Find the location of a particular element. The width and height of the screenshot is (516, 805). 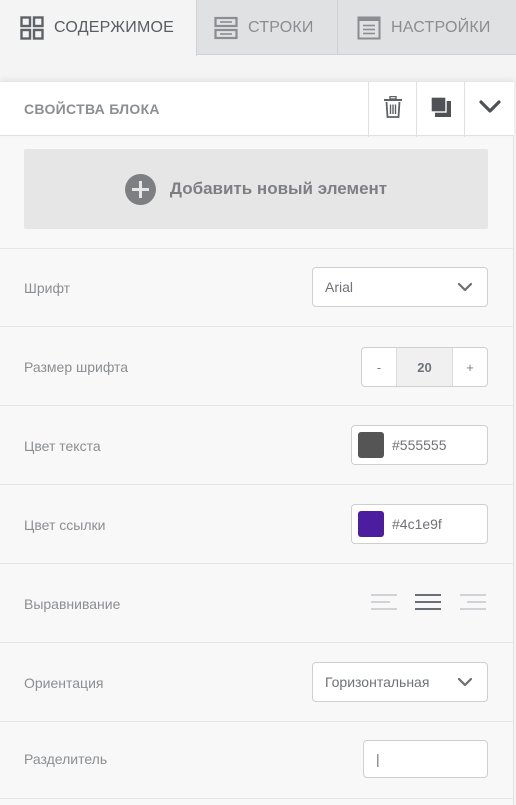

text-color-row: Цвет текста #555555 is located at coordinates (257, 444).